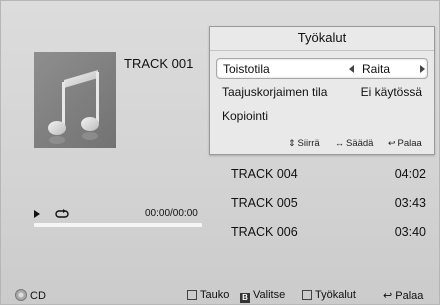 The width and height of the screenshot is (440, 306). I want to click on back-hint: ↩ Palaa, so click(403, 295).